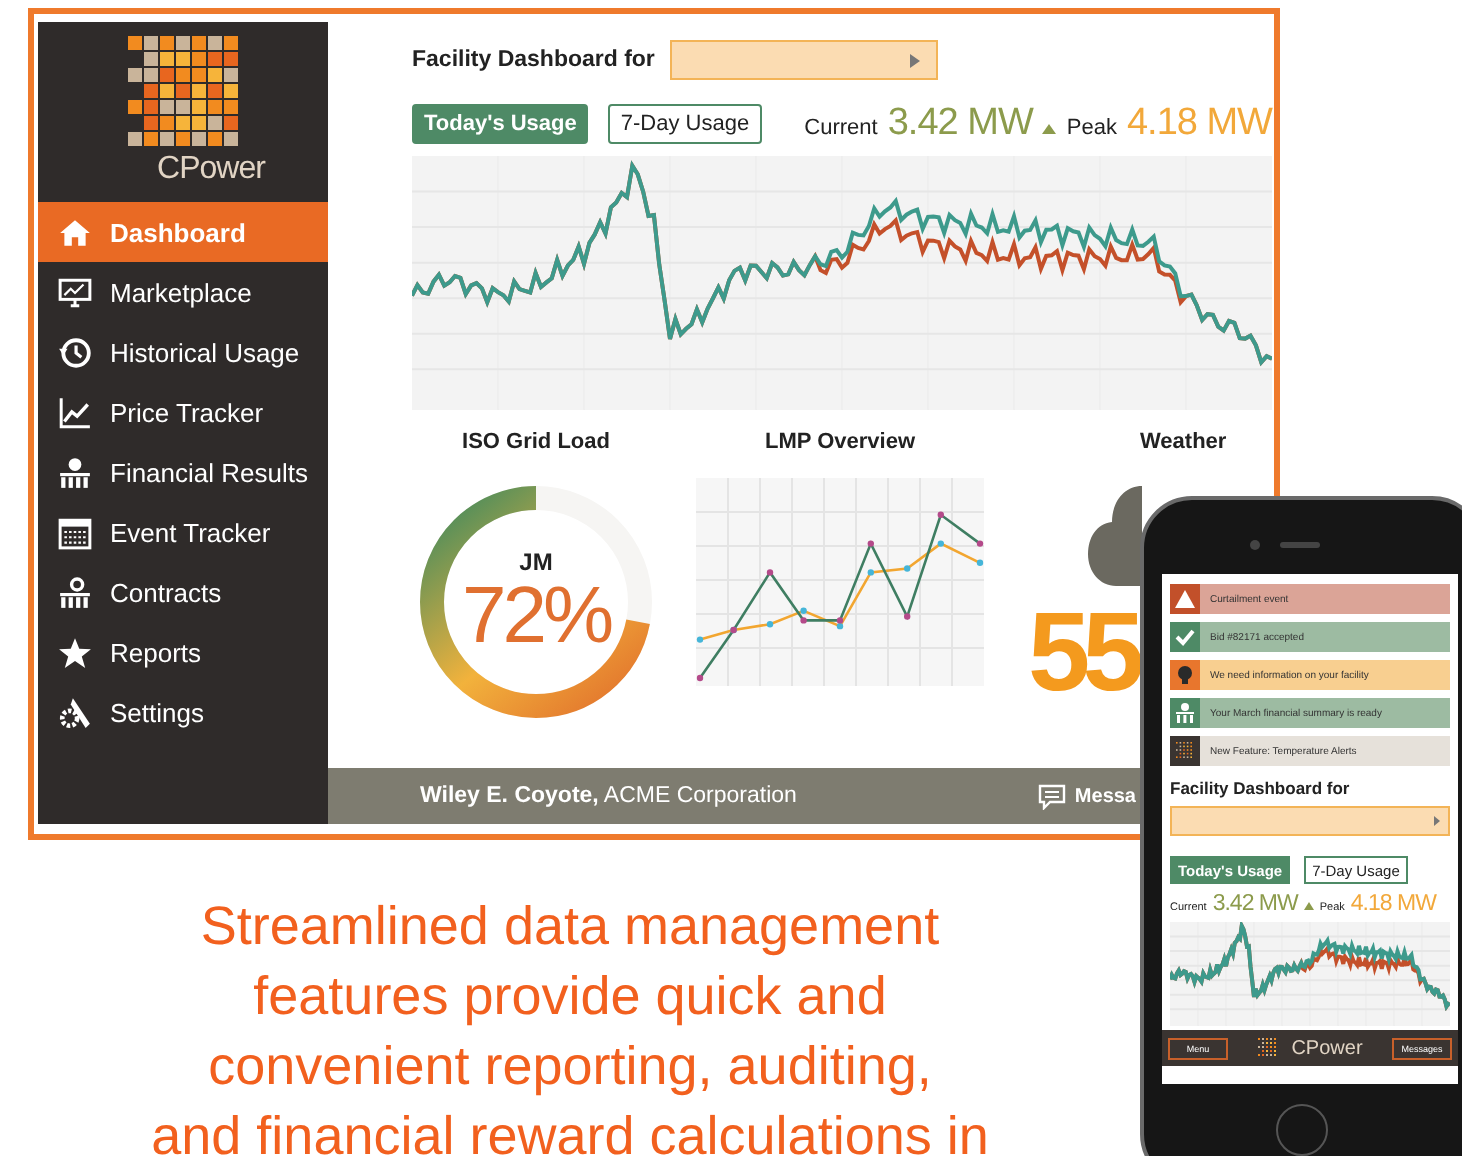 Image resolution: width=1462 pixels, height=1156 pixels. Describe the element at coordinates (183, 352) in the screenshot. I see `sidebar-item: Historical Usage` at that location.